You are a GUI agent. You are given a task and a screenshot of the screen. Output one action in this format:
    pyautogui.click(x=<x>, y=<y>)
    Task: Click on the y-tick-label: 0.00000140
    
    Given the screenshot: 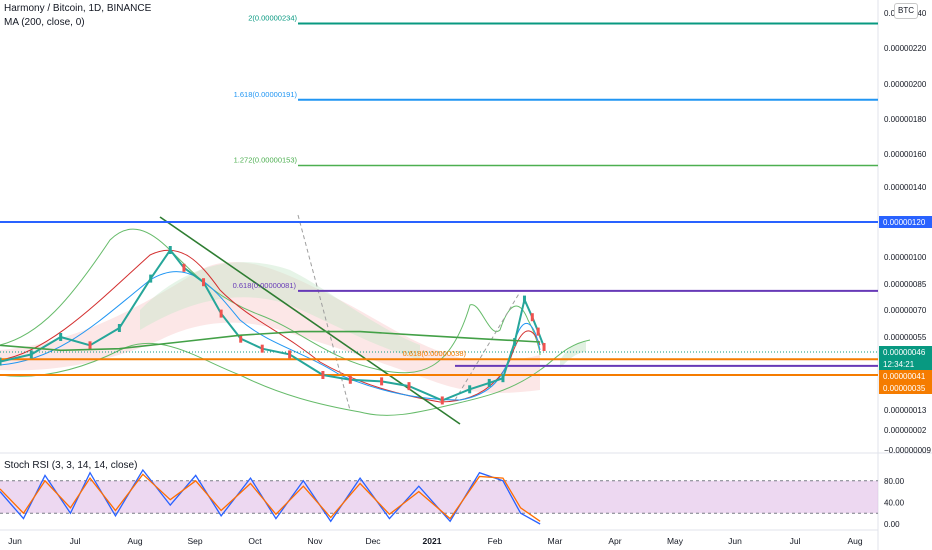 What is the action you would take?
    pyautogui.click(x=905, y=187)
    